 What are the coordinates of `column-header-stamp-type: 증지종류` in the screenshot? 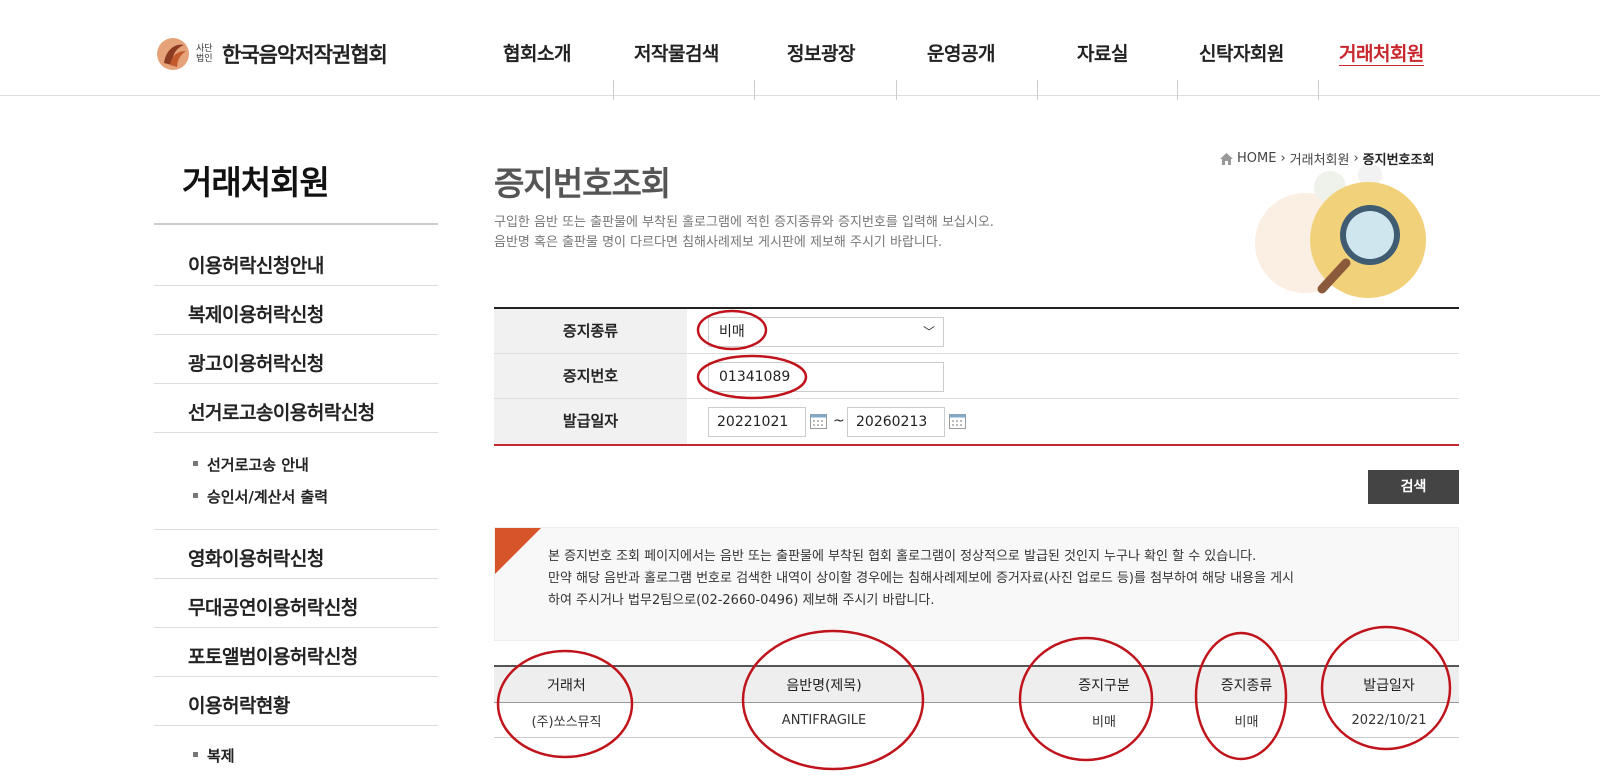 It's located at (1246, 685).